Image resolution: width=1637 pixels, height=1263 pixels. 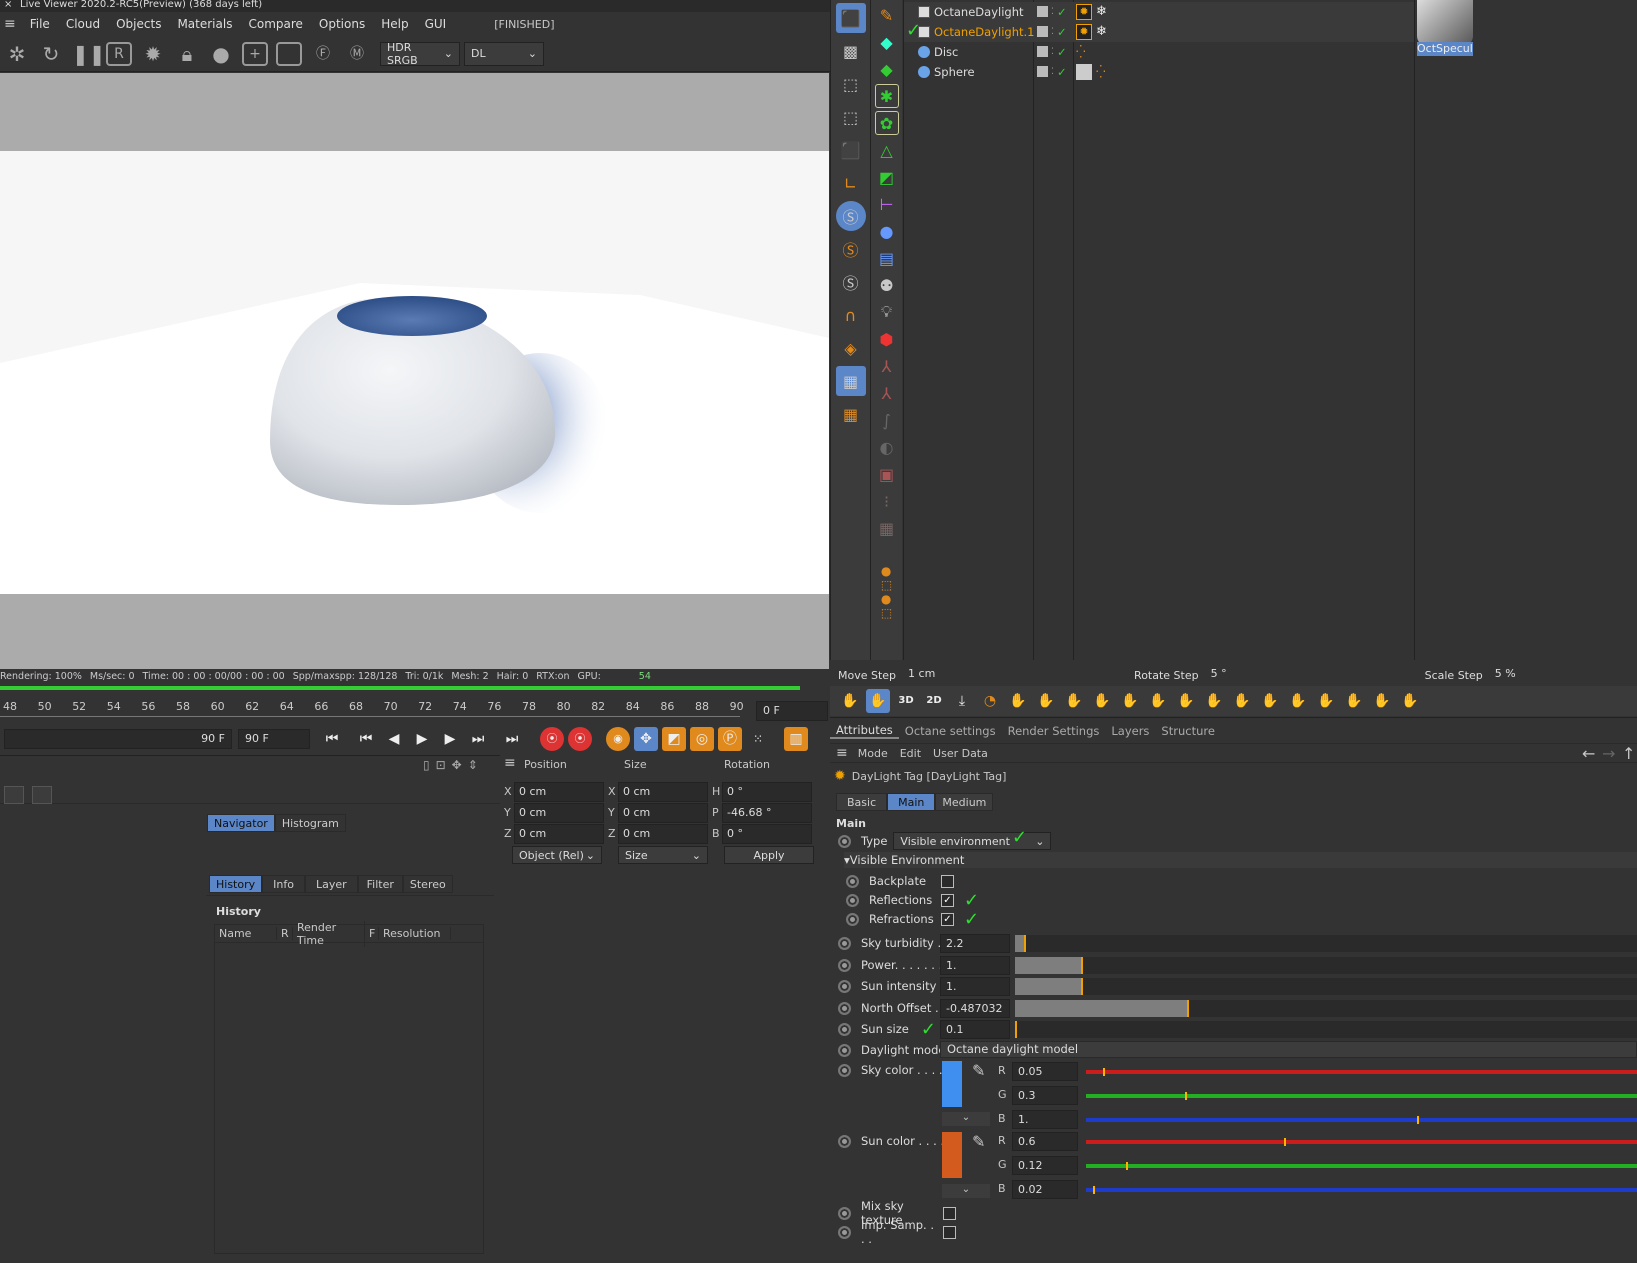 What do you see at coordinates (978, 1141) in the screenshot?
I see `eyedropper-icon: ✎` at bounding box center [978, 1141].